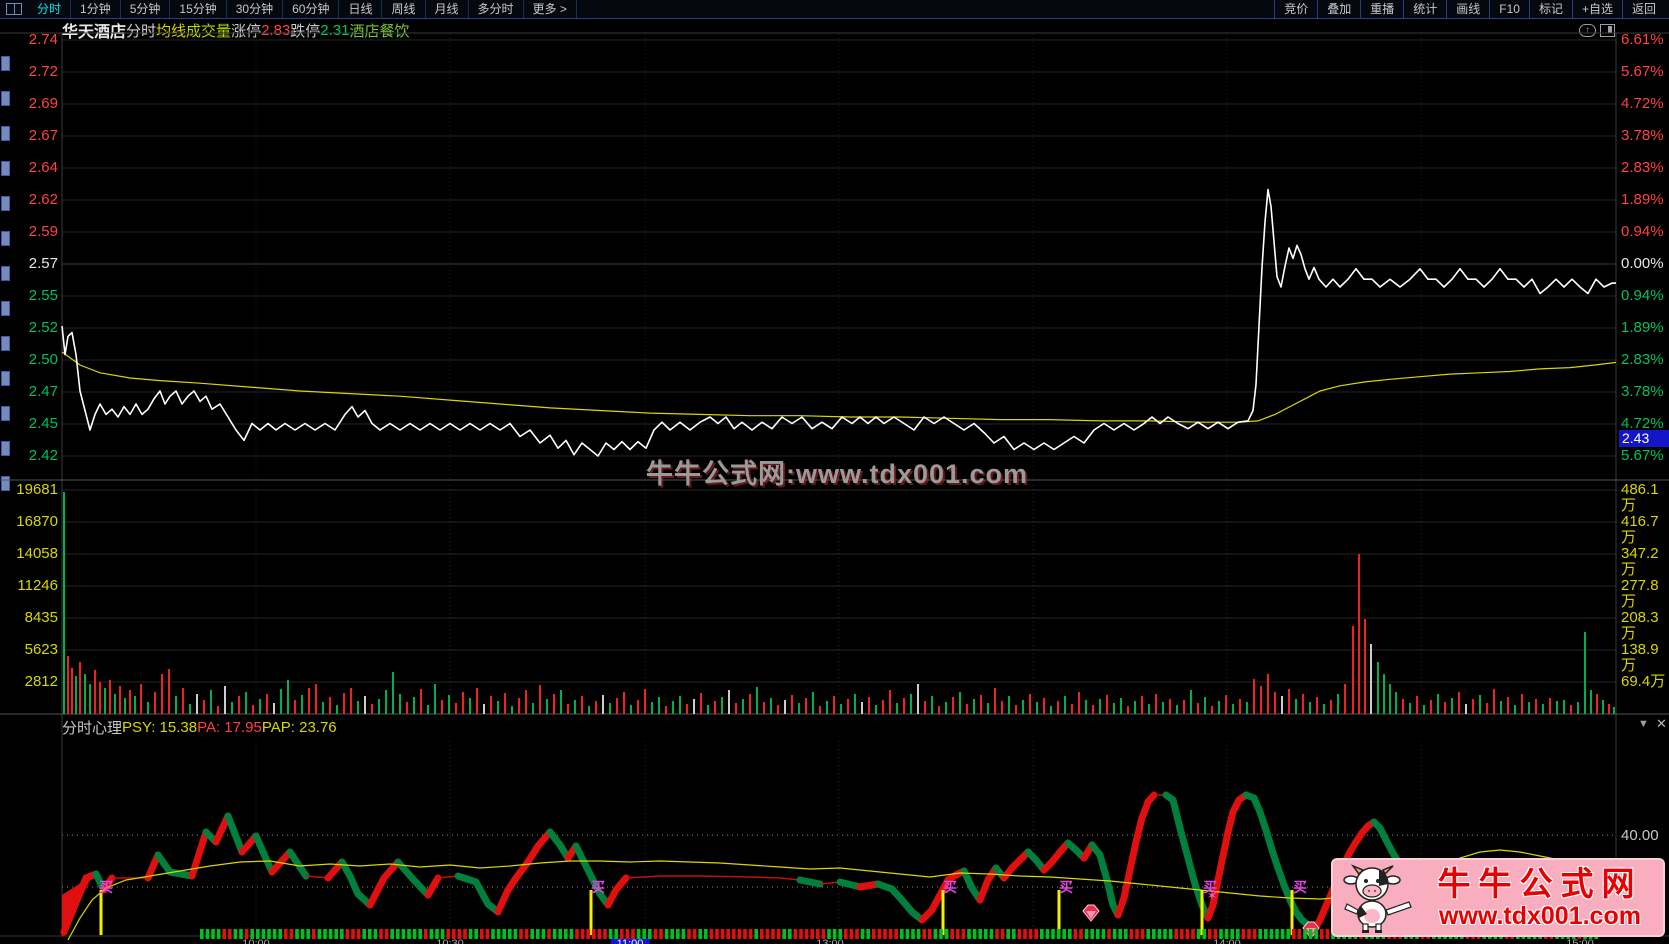  I want to click on cow-mascot-icon, so click(1377, 898).